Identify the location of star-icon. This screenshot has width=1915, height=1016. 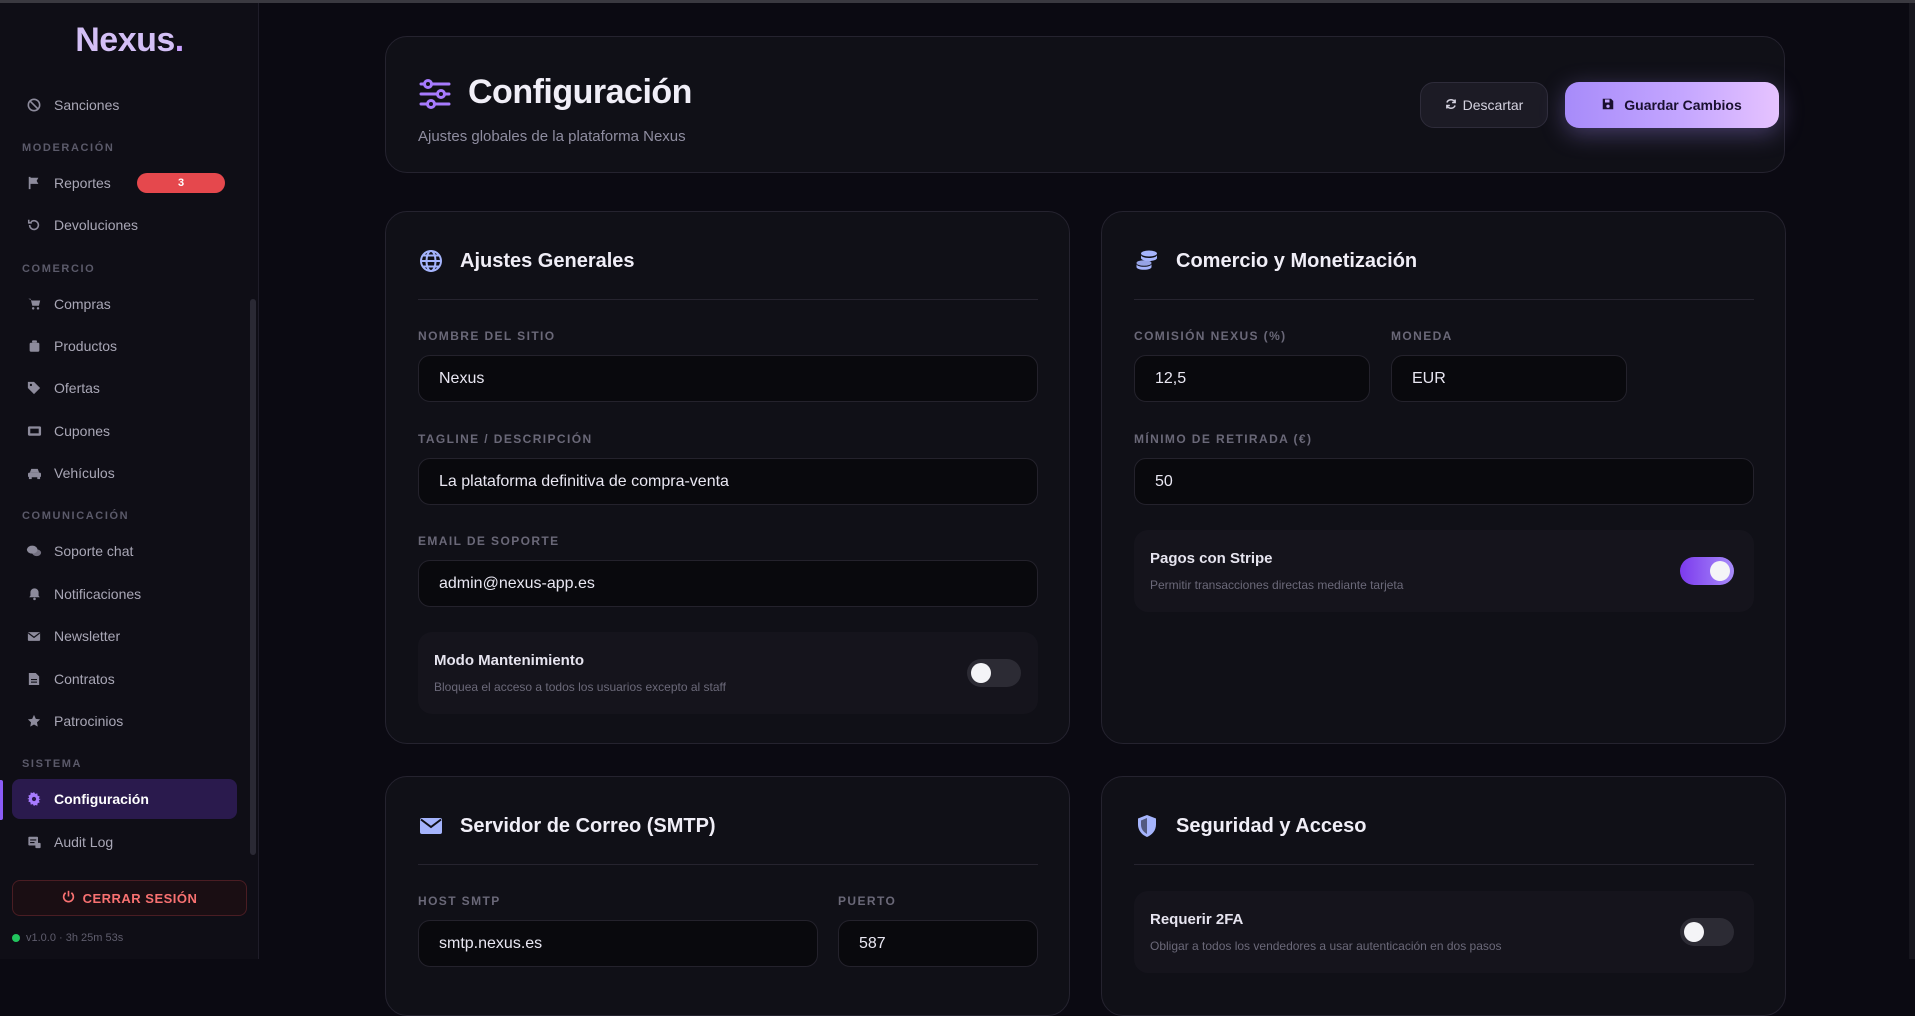
(34, 721).